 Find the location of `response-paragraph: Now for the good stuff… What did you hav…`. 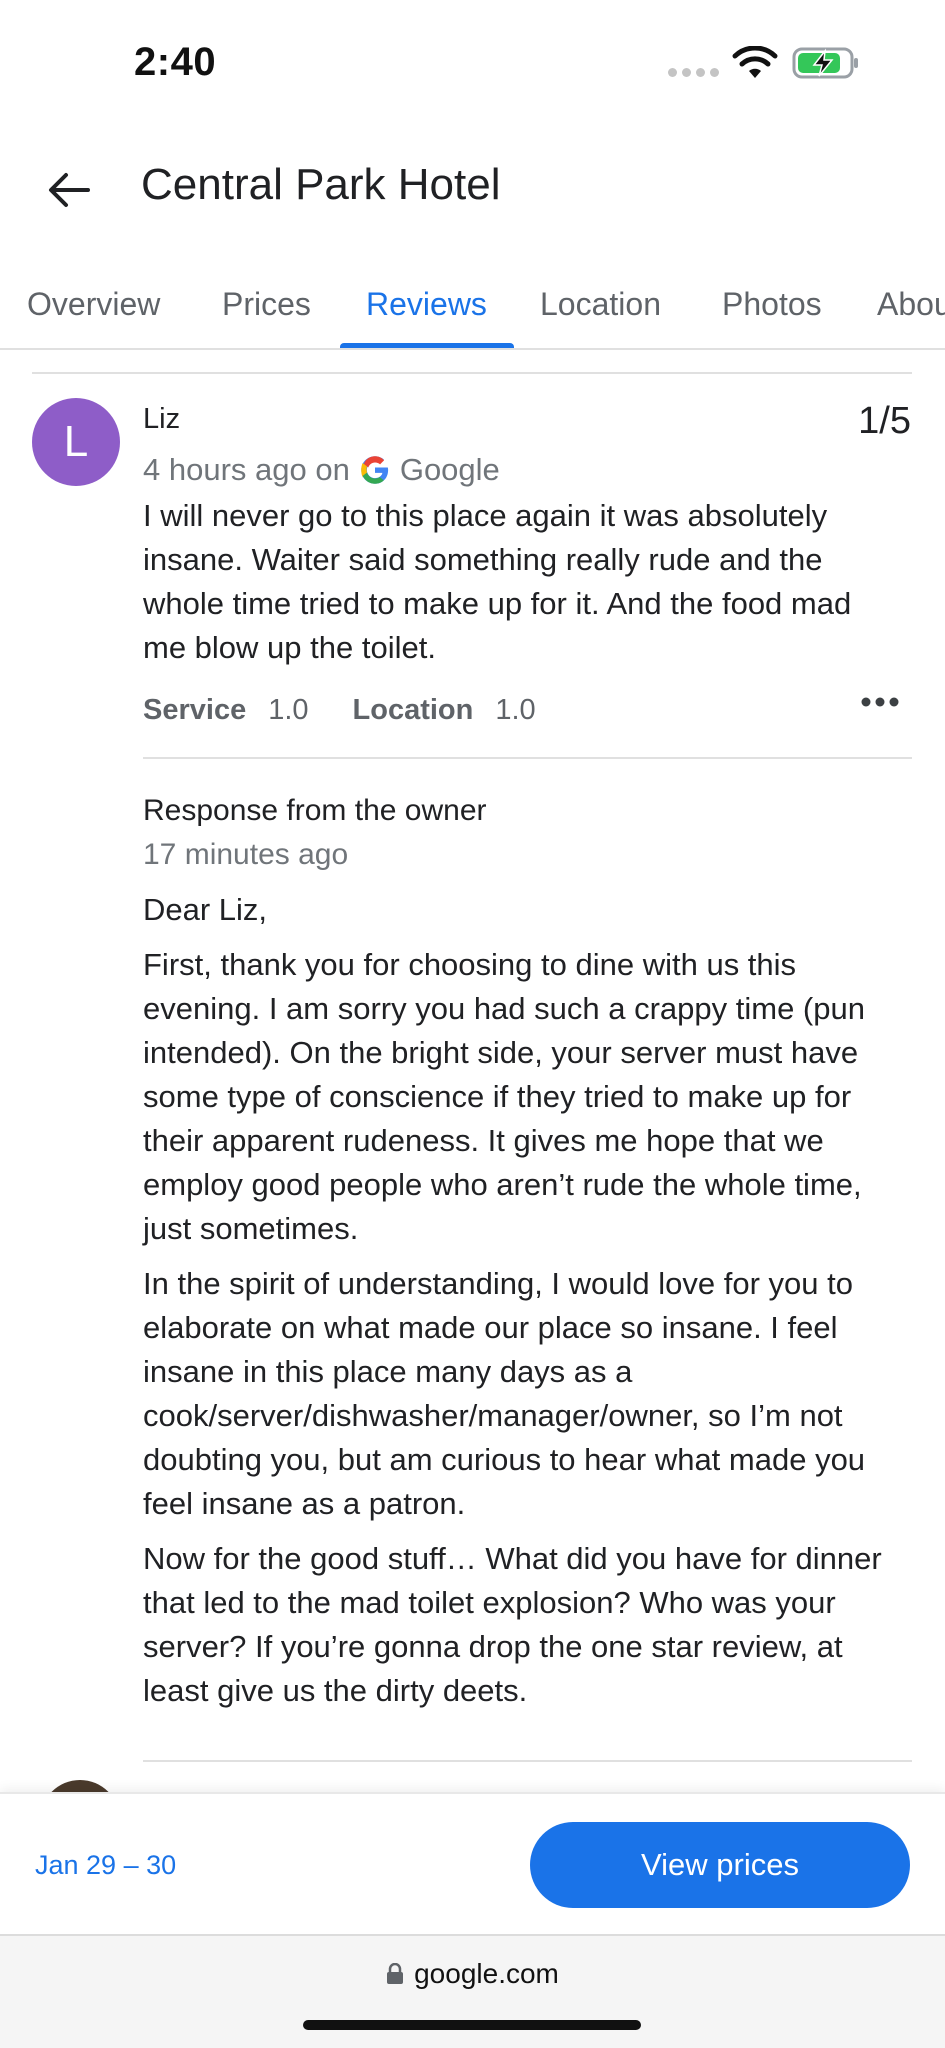

response-paragraph: Now for the good stuff… What did you hav… is located at coordinates (512, 1624).